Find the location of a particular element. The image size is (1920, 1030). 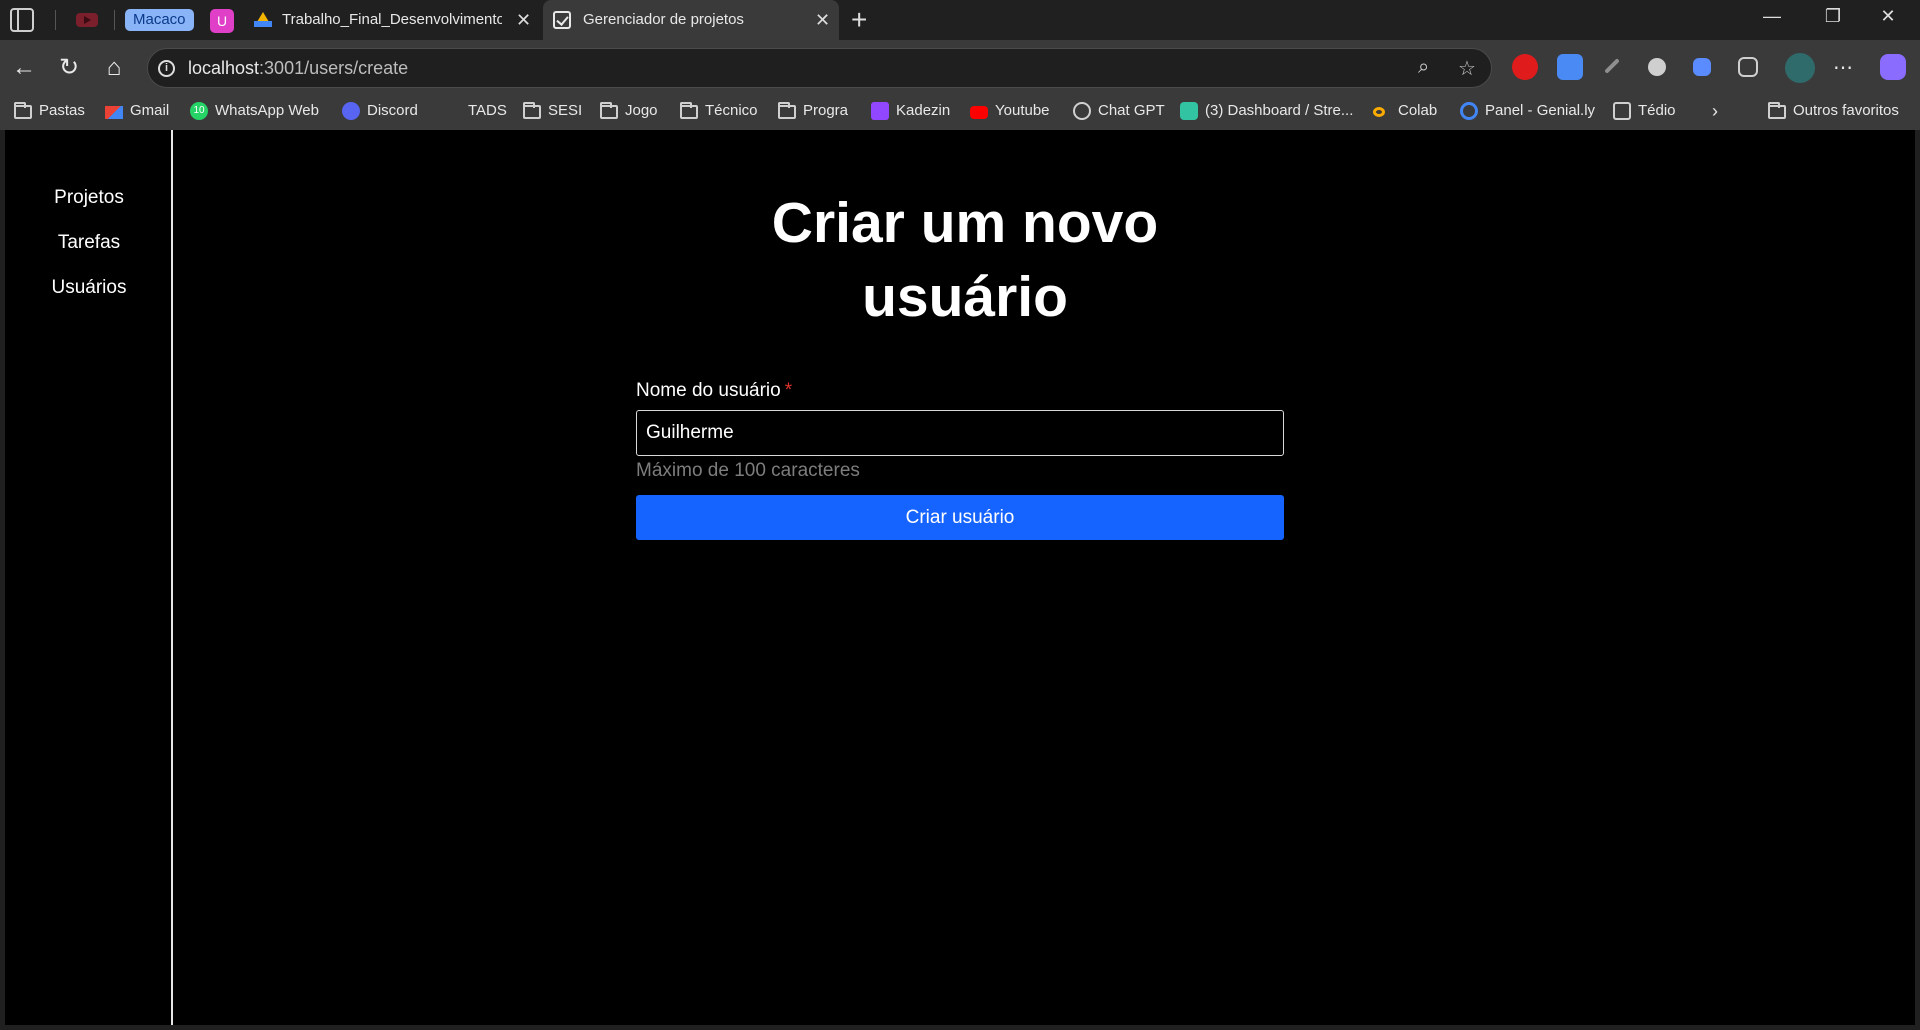

chatgpt-icon is located at coordinates (1082, 111).